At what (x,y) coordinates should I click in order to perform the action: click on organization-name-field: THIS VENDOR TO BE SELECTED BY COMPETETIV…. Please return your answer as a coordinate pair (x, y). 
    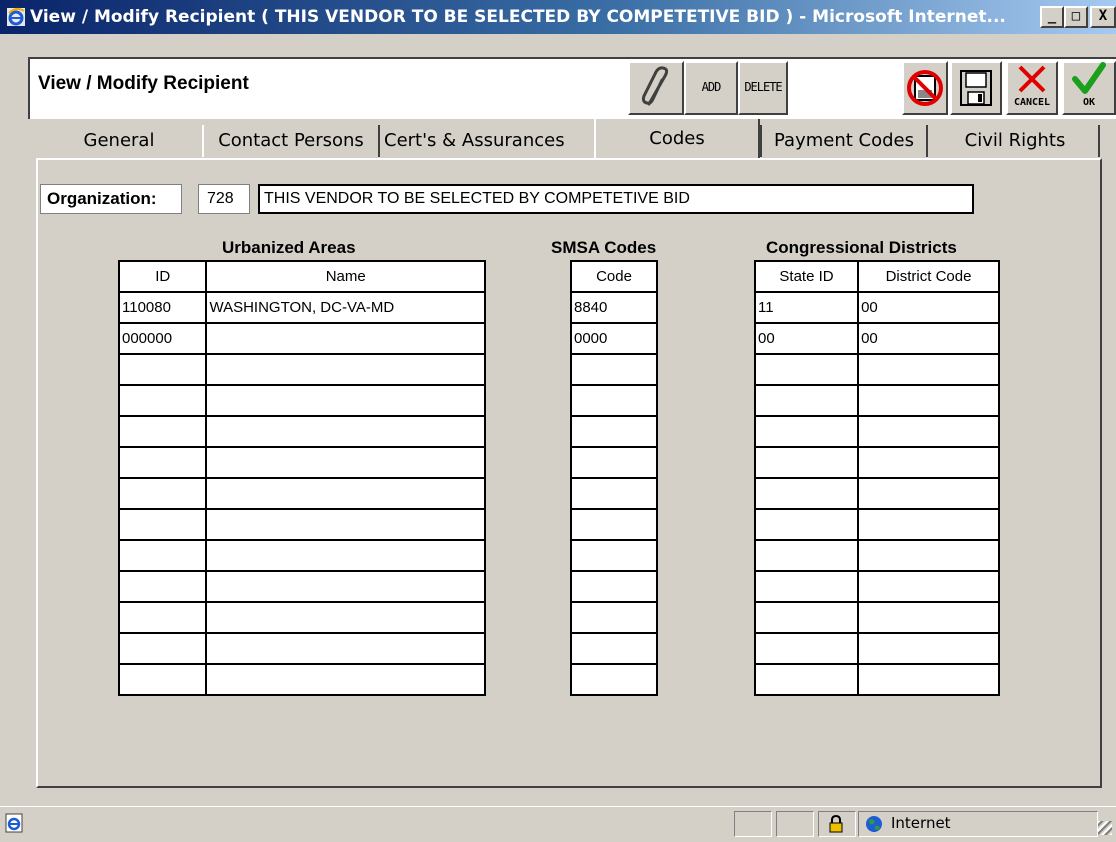
    Looking at the image, I should click on (616, 199).